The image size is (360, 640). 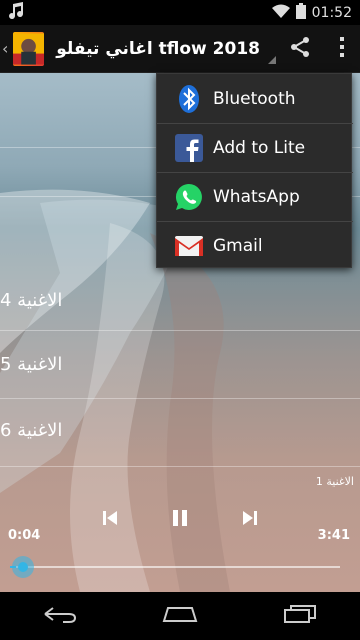 I want to click on recents-button, so click(x=300, y=616).